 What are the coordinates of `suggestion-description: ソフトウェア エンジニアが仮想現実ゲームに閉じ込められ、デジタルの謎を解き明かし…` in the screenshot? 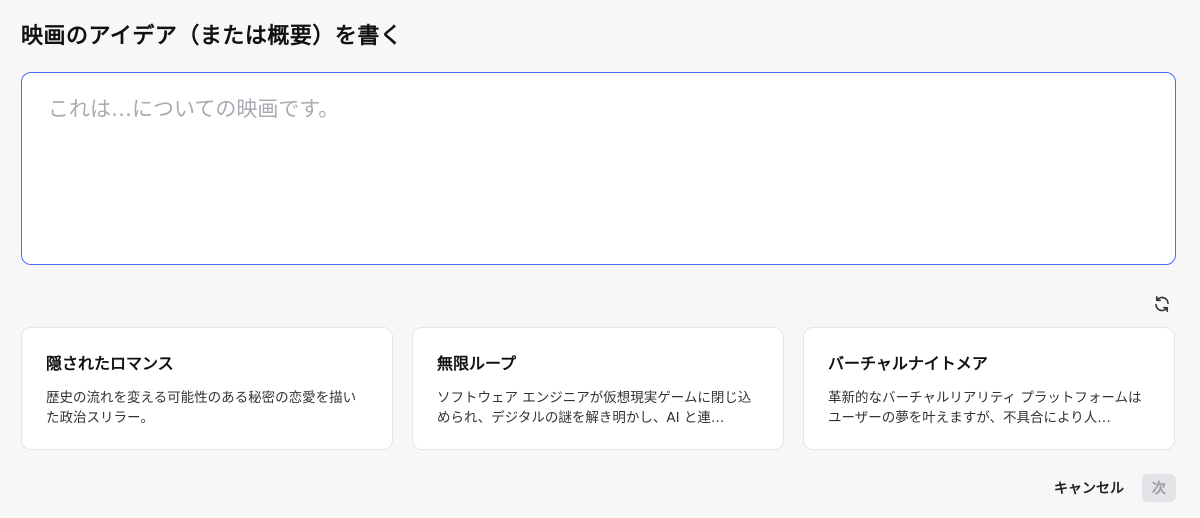 It's located at (594, 408).